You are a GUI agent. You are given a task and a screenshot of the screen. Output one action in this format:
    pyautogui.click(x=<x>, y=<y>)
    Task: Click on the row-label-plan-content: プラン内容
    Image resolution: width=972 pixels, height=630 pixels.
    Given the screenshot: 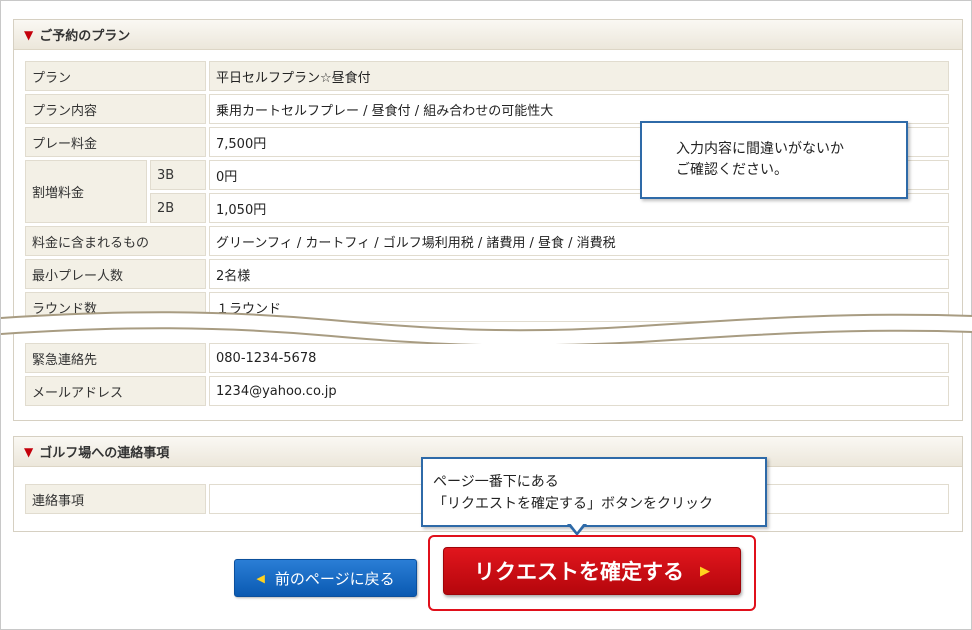 What is the action you would take?
    pyautogui.click(x=115, y=109)
    